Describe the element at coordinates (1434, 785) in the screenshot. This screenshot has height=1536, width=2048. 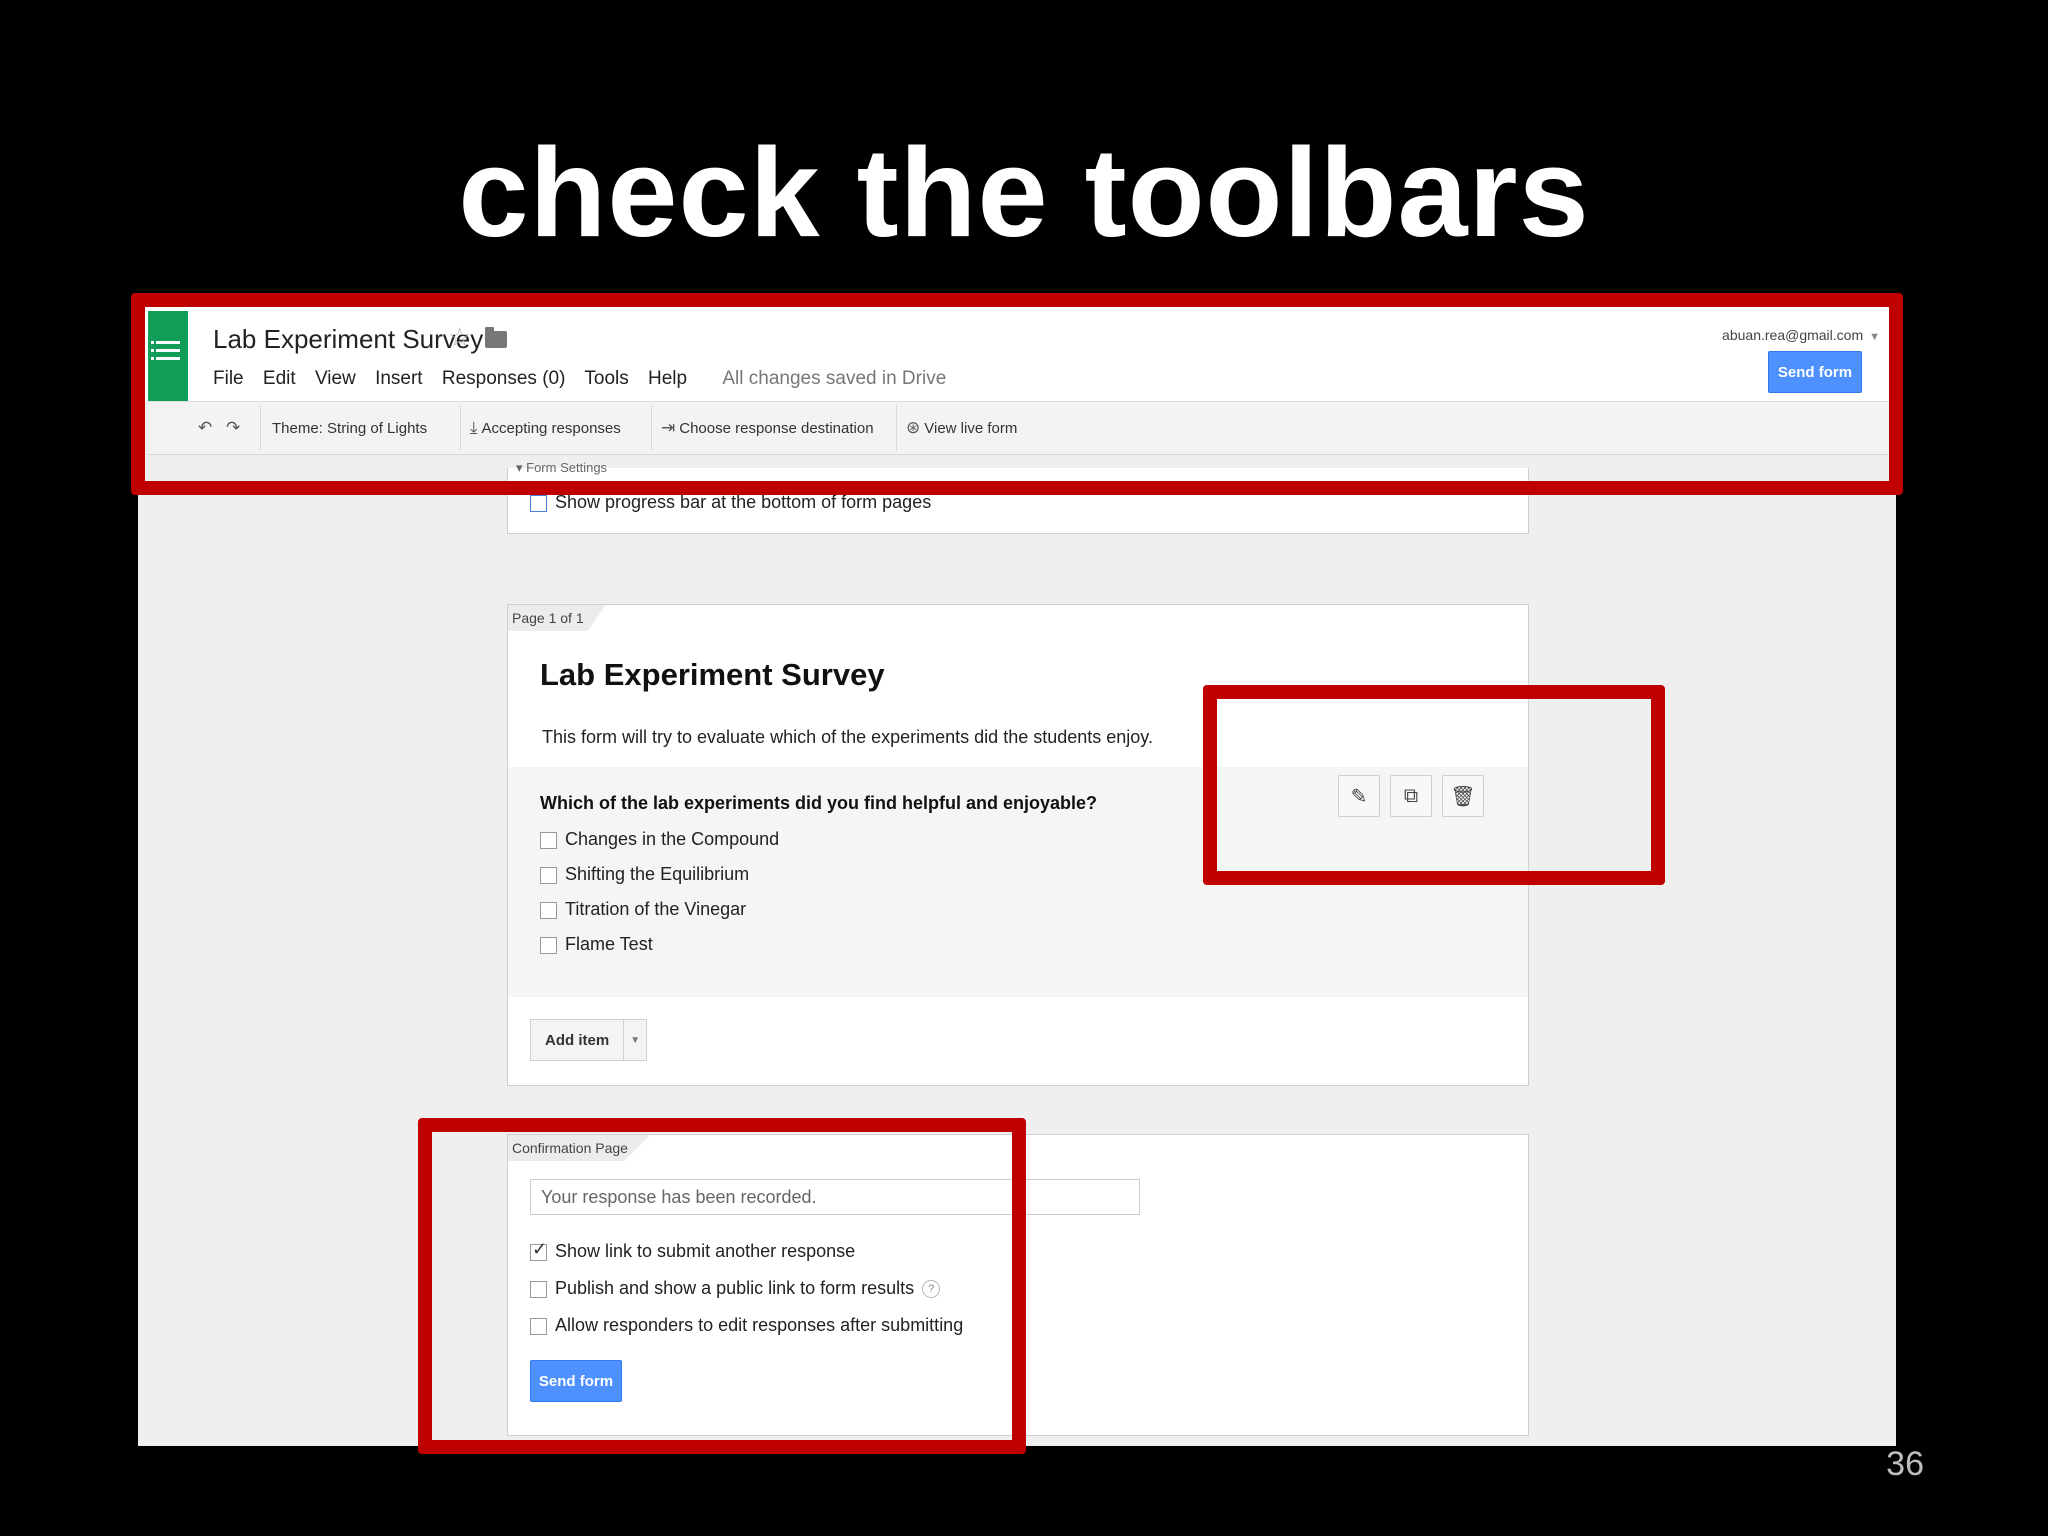
I see `question-tools-highlight-box` at that location.